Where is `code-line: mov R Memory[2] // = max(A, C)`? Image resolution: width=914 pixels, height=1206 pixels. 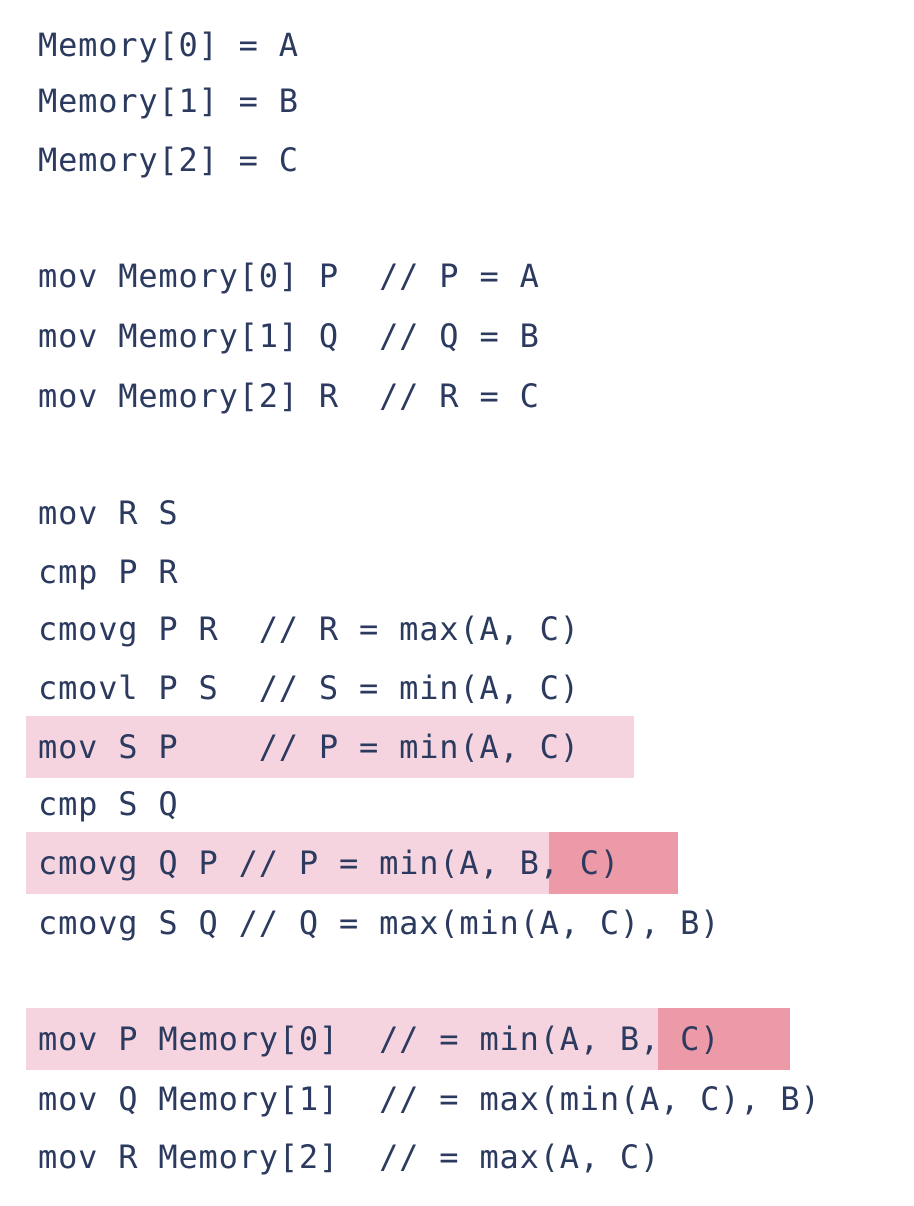
code-line: mov R Memory[2] // = max(A, C) is located at coordinates (349, 1157).